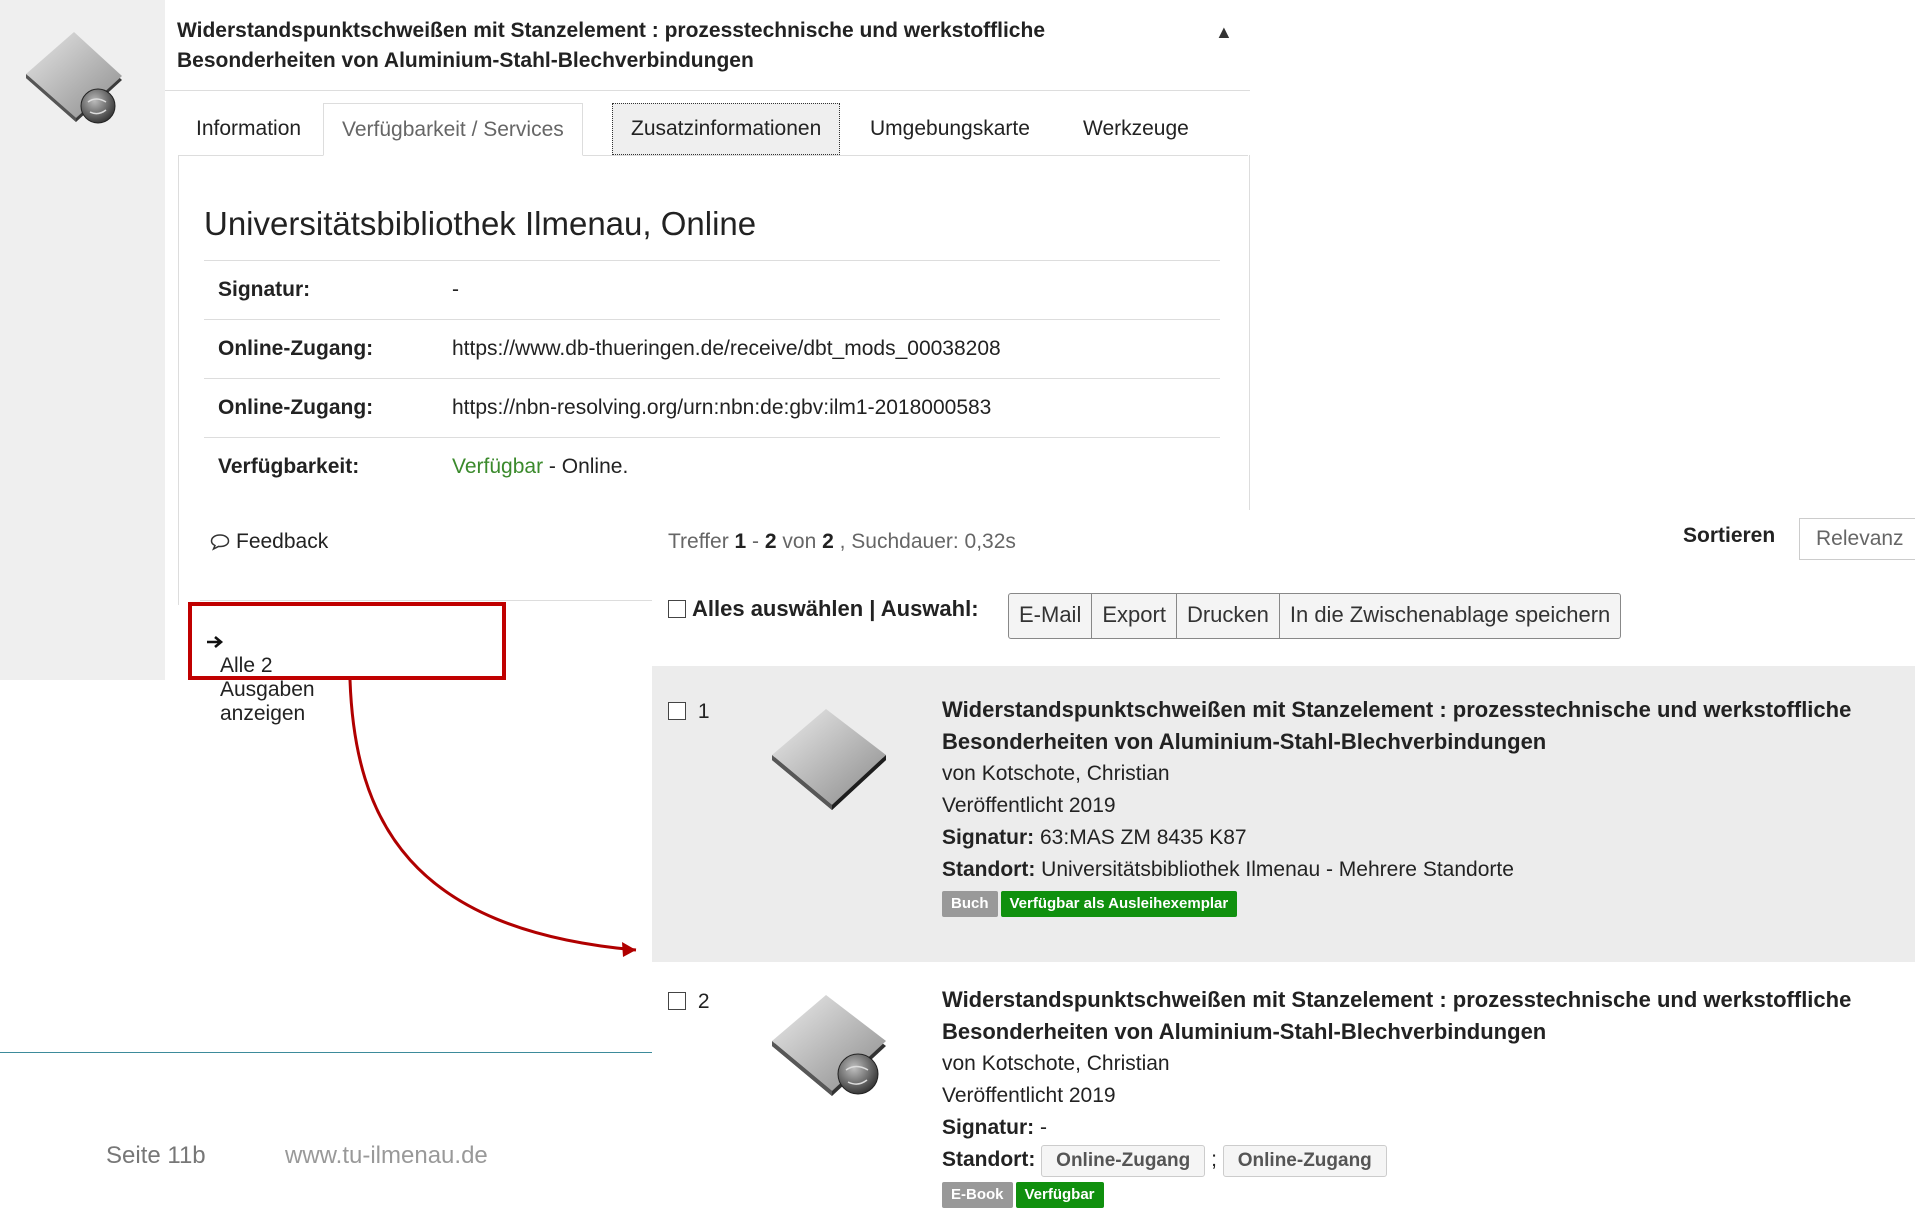 This screenshot has width=1915, height=1211. Describe the element at coordinates (829, 1050) in the screenshot. I see `book-globe-icon` at that location.